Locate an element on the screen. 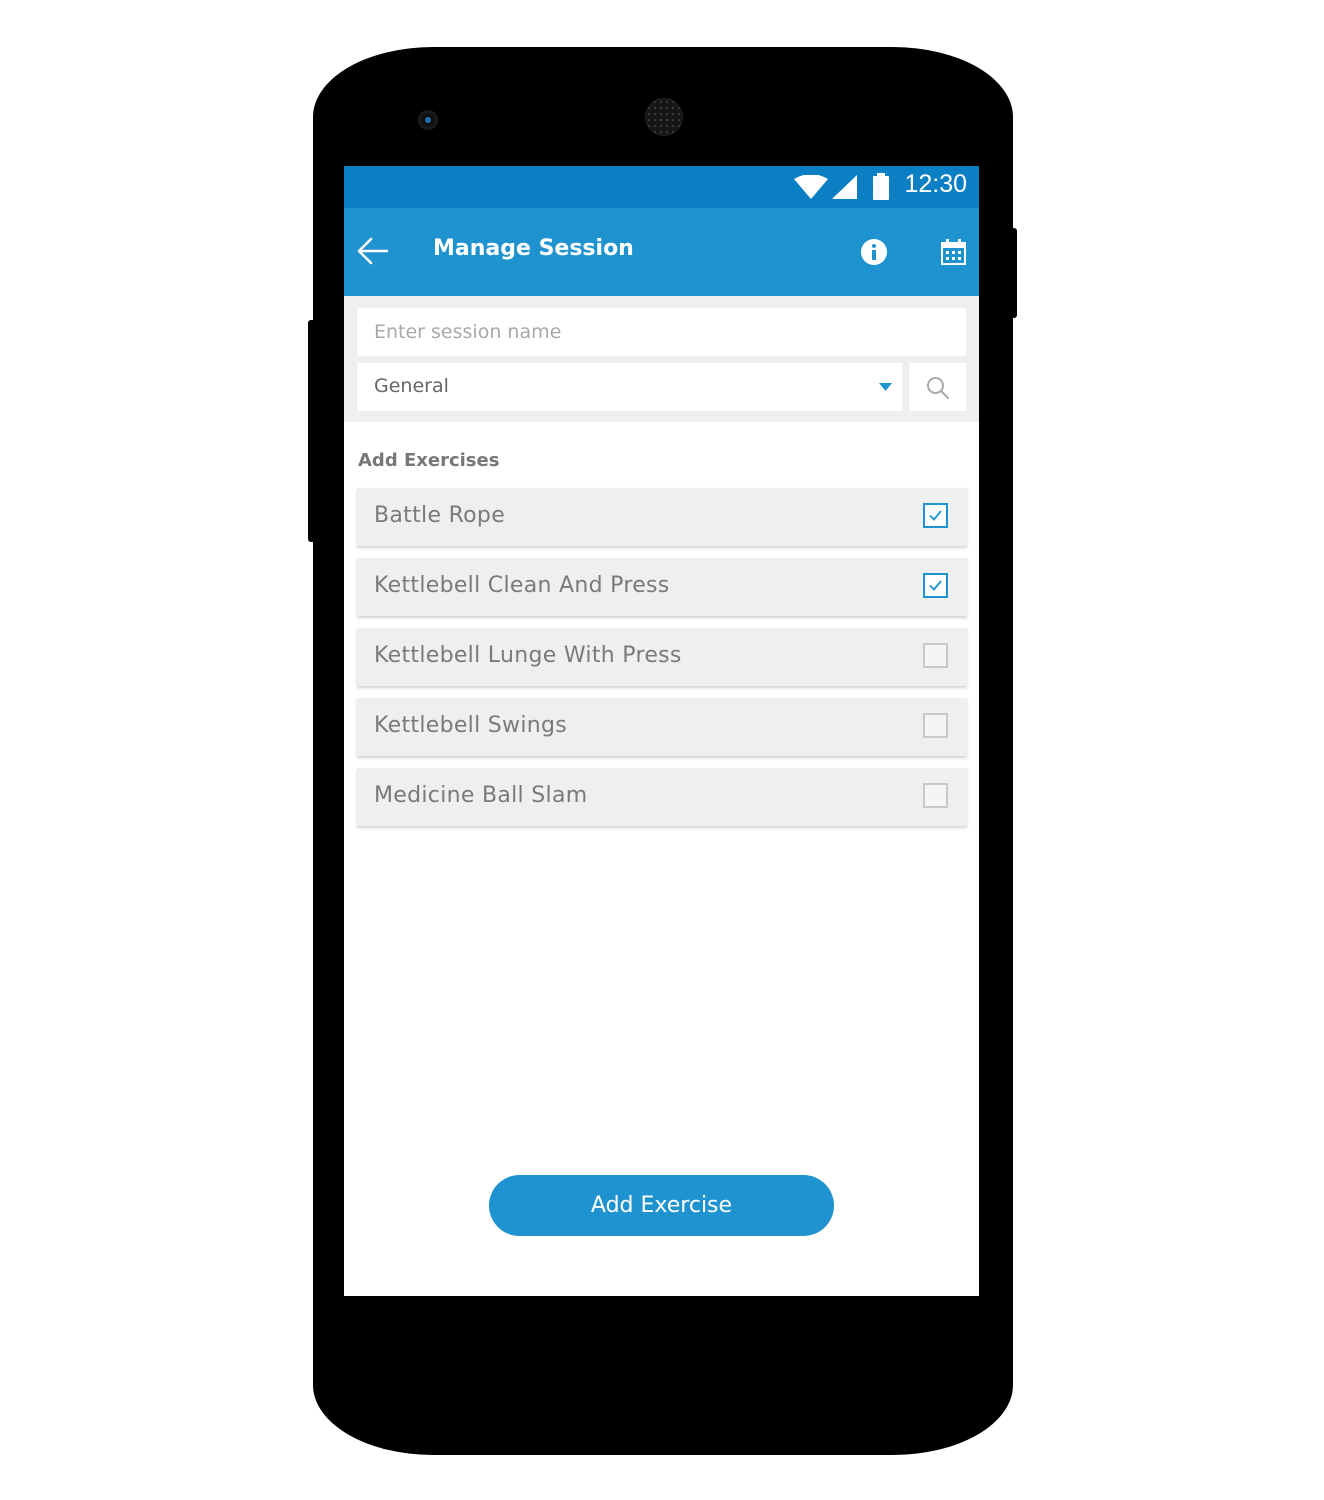  search-button is located at coordinates (937, 387).